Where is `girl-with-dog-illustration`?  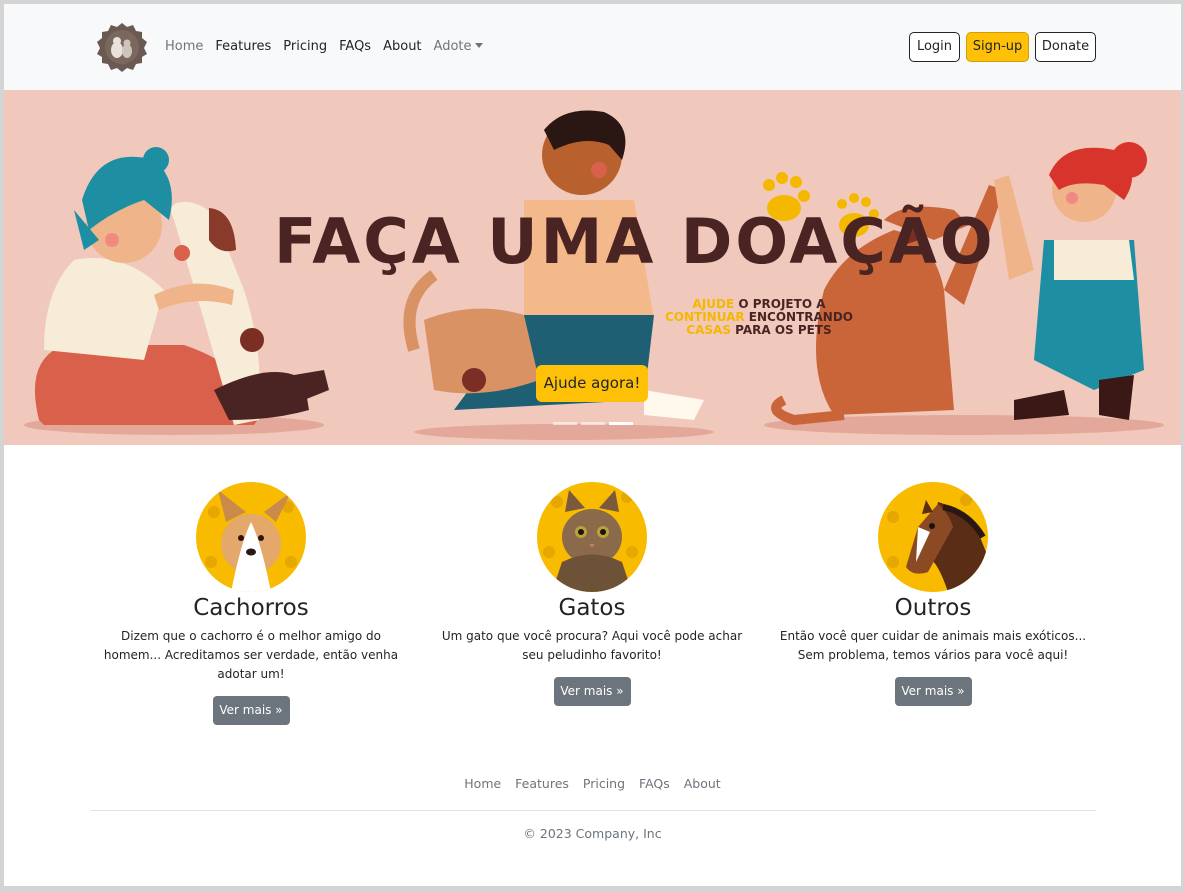
girl-with-dog-illustration is located at coordinates (181, 286).